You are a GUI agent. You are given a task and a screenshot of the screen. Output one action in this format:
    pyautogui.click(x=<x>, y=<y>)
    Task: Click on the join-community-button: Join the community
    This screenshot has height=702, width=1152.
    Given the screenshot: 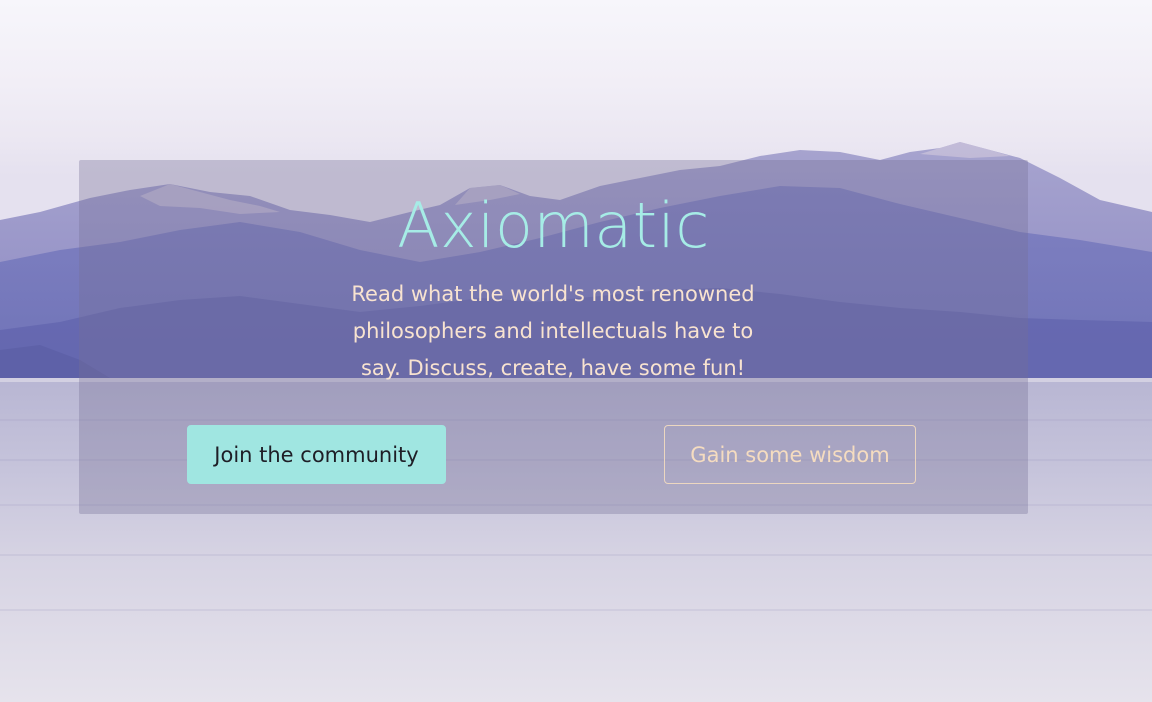 What is the action you would take?
    pyautogui.click(x=316, y=454)
    